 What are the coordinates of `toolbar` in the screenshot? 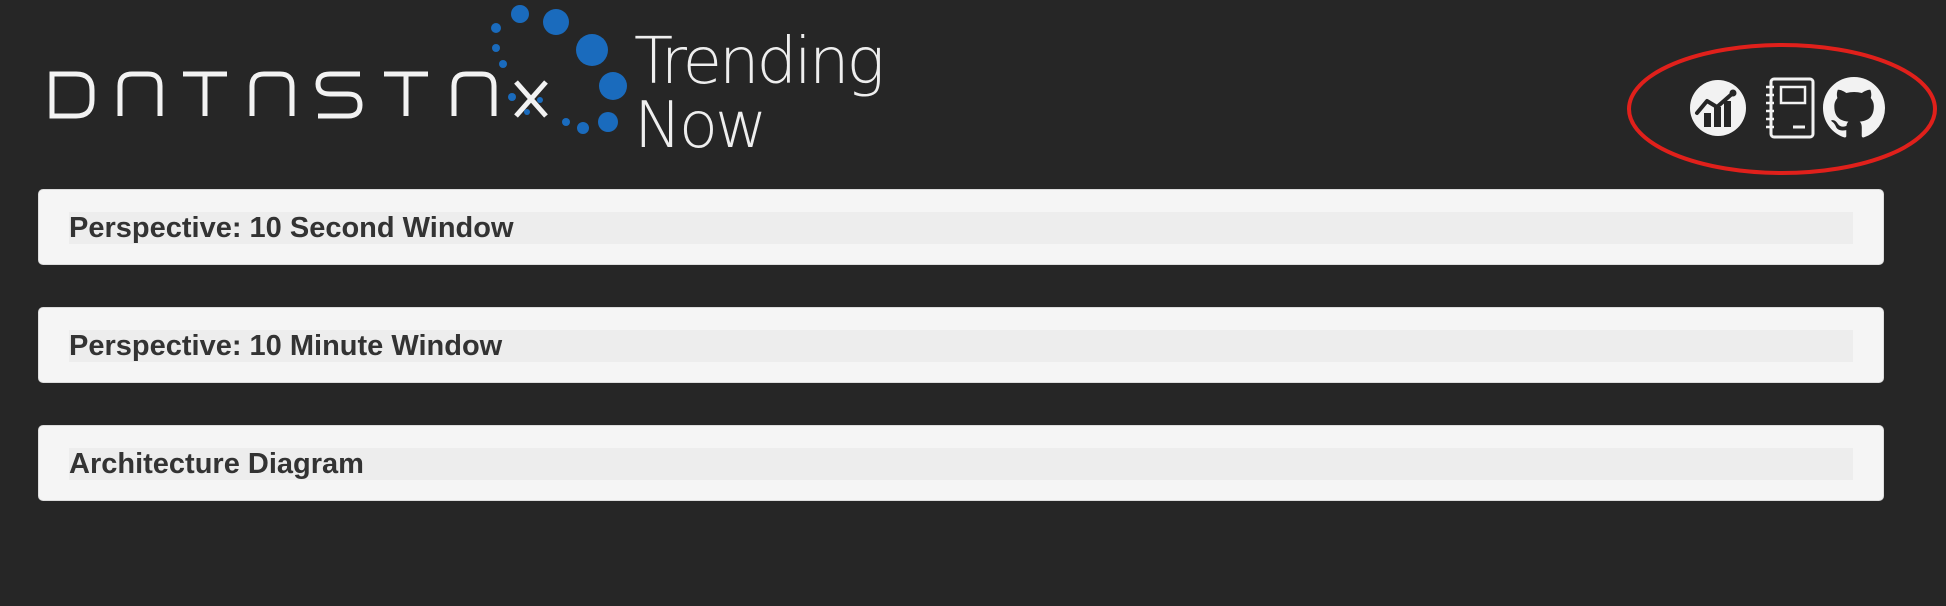 It's located at (1784, 109).